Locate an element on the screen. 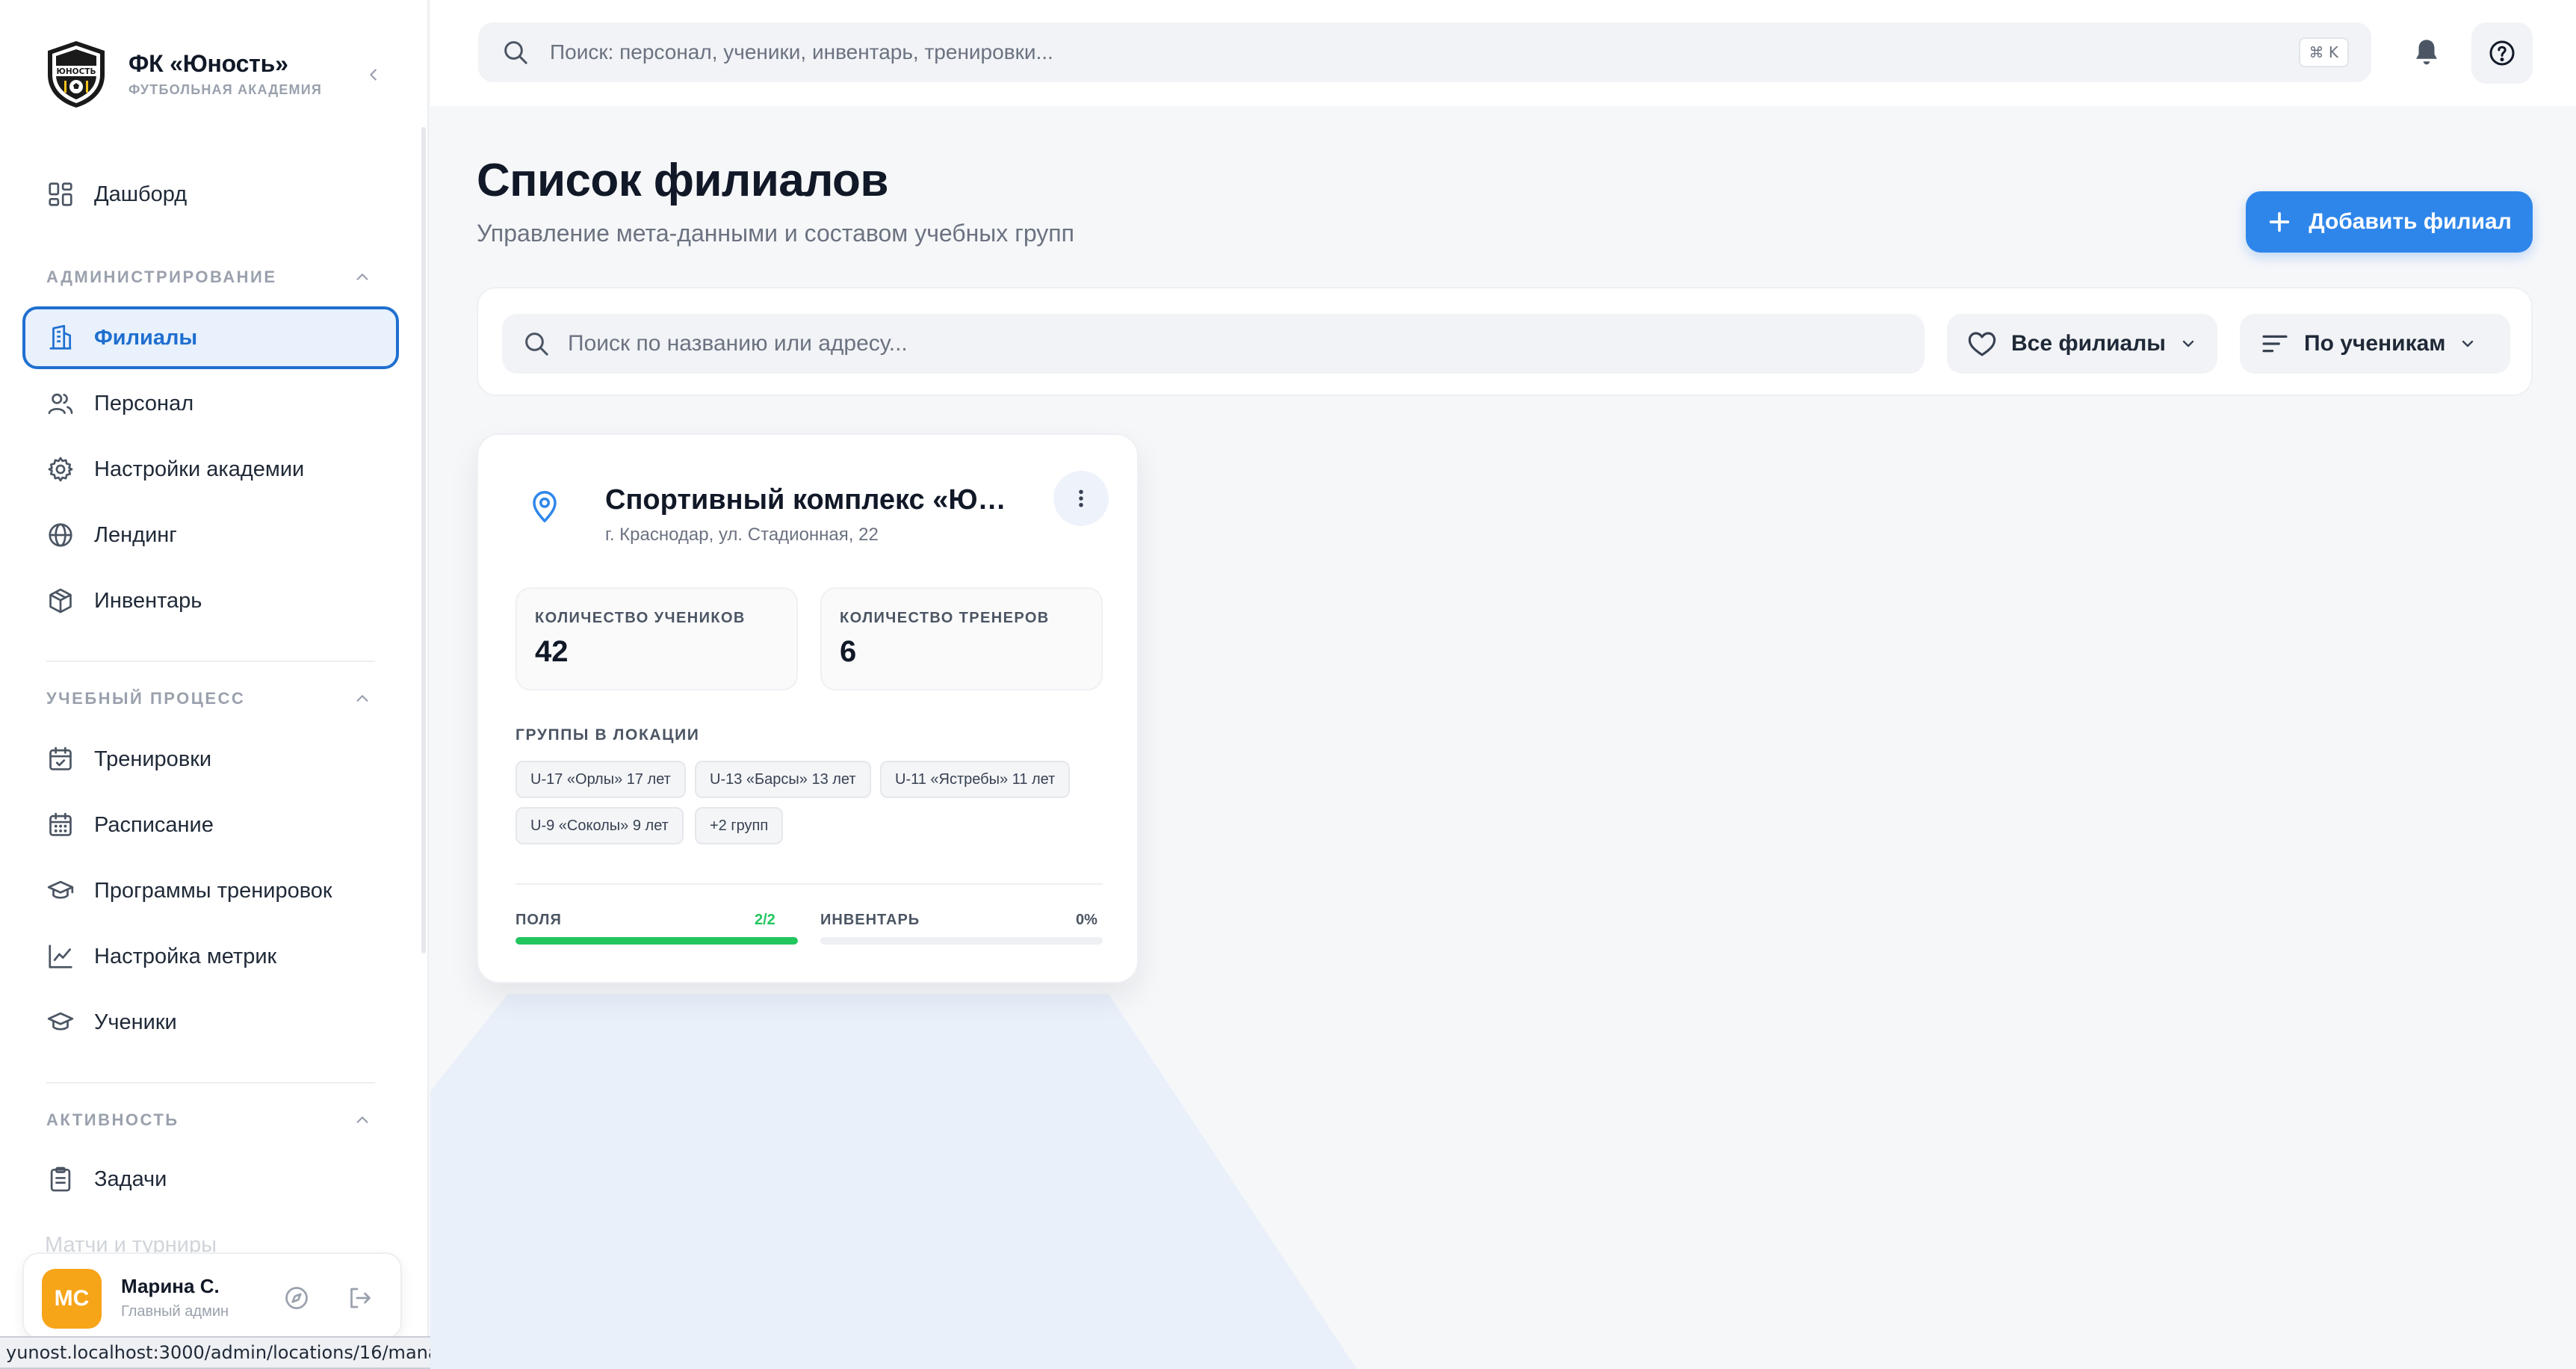 Image resolution: width=2576 pixels, height=1369 pixels. sidebar-item-label: Программы тренировок is located at coordinates (213, 890).